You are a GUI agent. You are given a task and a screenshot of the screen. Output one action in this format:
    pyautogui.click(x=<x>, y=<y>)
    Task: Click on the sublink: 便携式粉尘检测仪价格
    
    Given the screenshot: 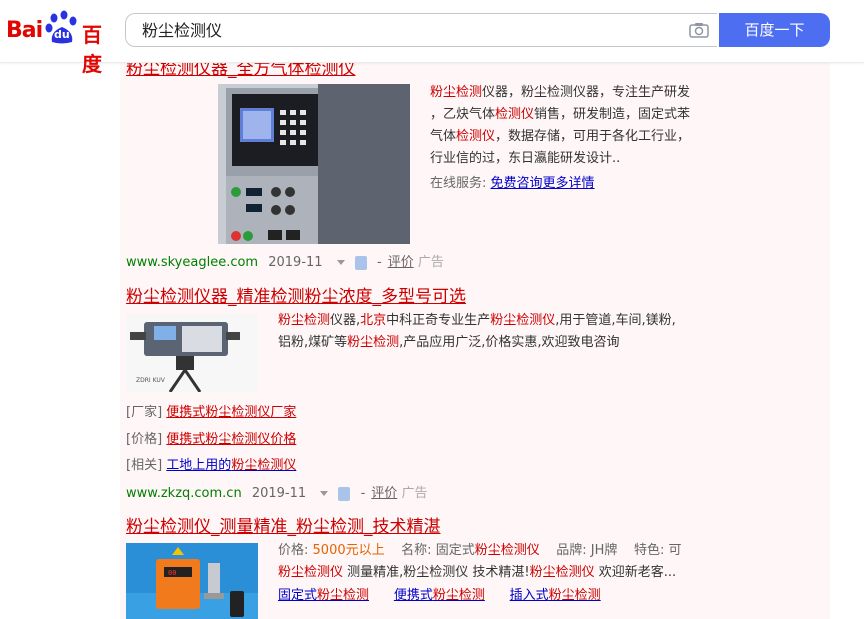 What is the action you would take?
    pyautogui.click(x=231, y=439)
    